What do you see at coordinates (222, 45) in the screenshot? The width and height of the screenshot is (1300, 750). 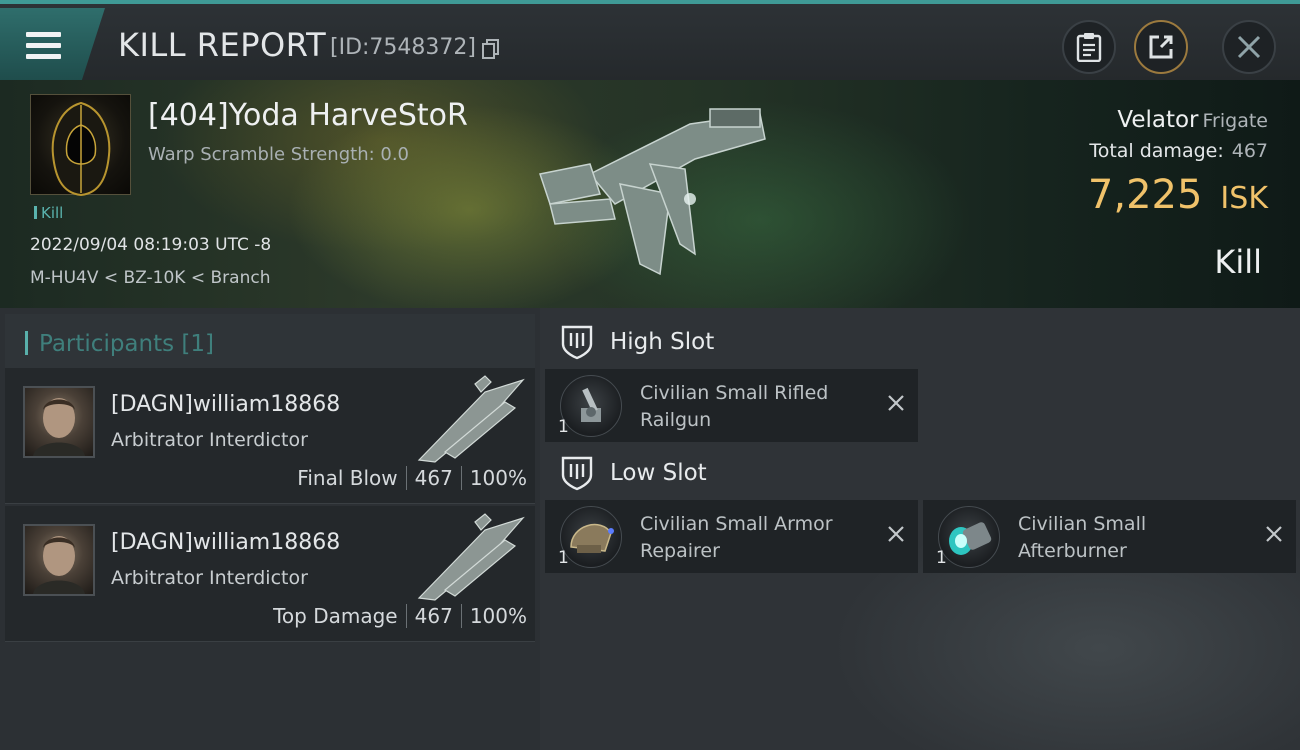 I see `page-title: KILL REPORT` at bounding box center [222, 45].